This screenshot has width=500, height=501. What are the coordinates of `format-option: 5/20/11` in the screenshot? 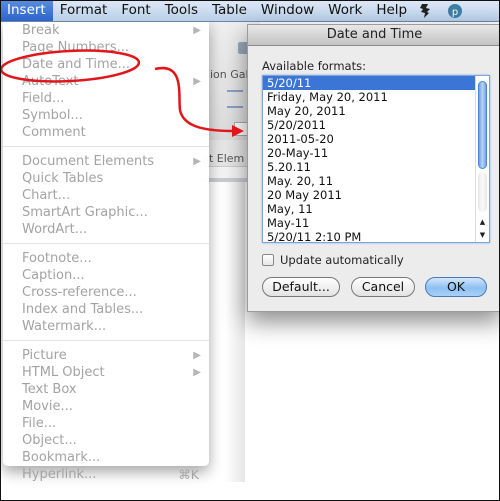 It's located at (376, 83).